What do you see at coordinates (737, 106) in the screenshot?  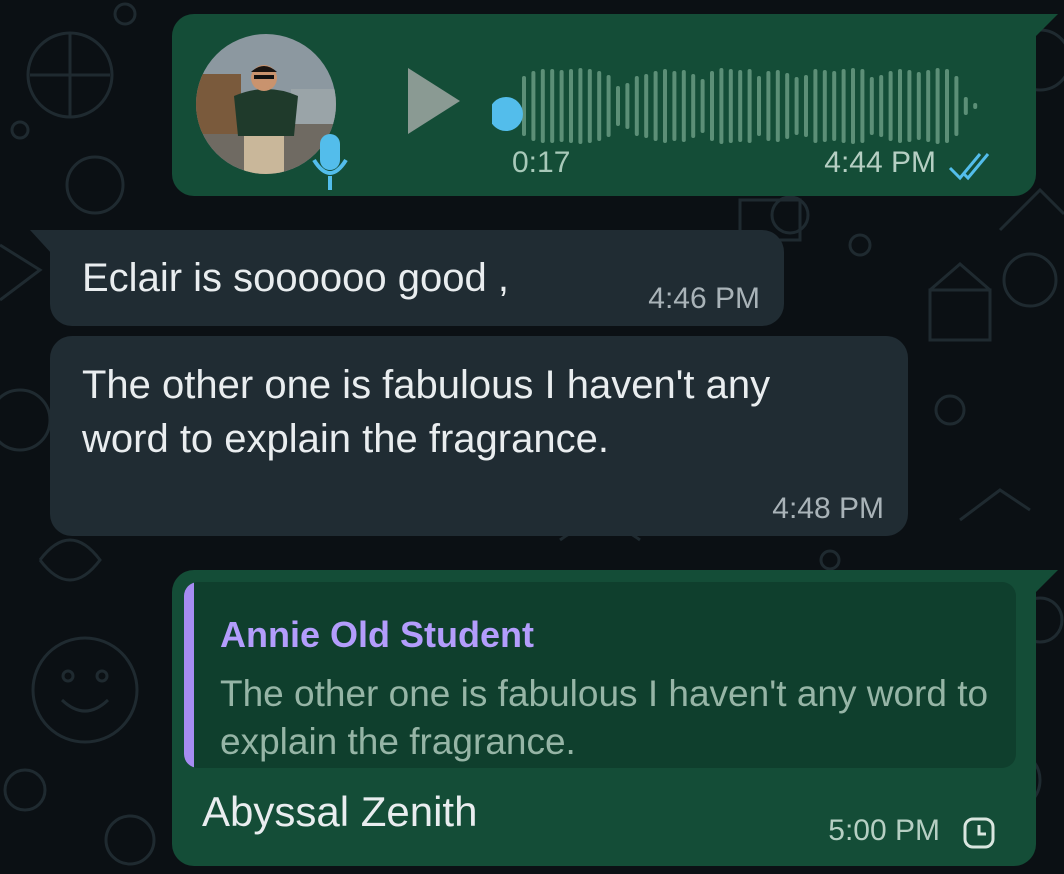 I see `audio-waveform-slider` at bounding box center [737, 106].